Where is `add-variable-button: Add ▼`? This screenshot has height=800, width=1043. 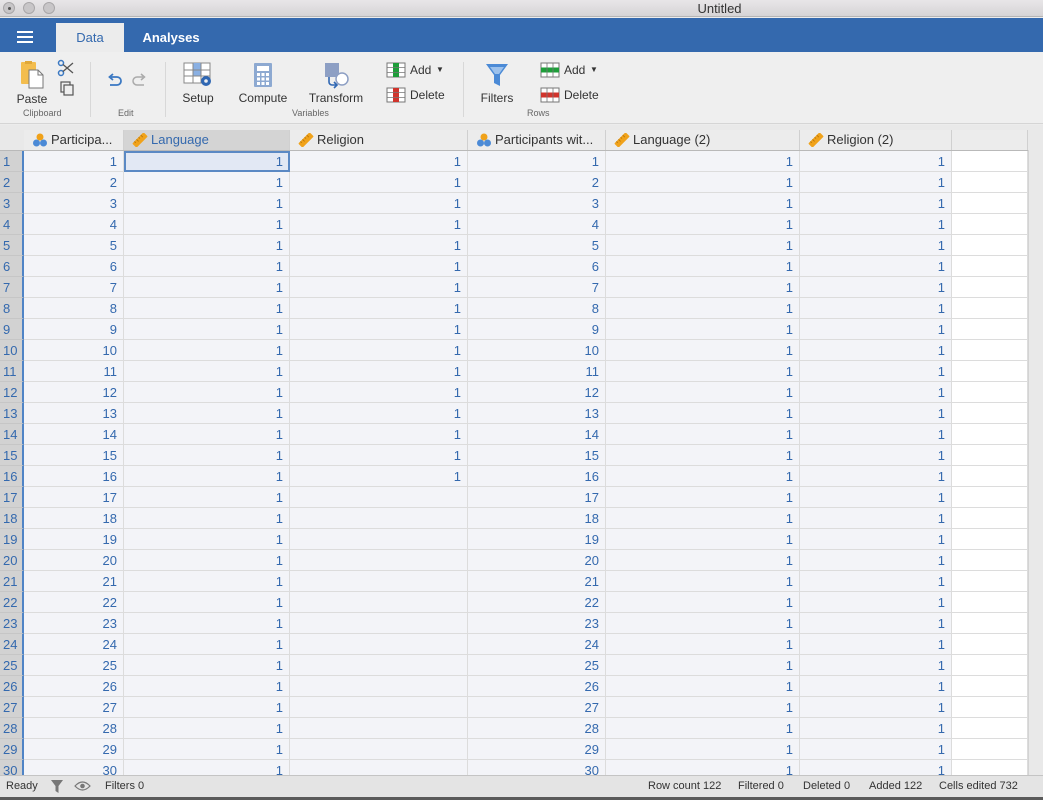
add-variable-button: Add ▼ is located at coordinates (417, 70).